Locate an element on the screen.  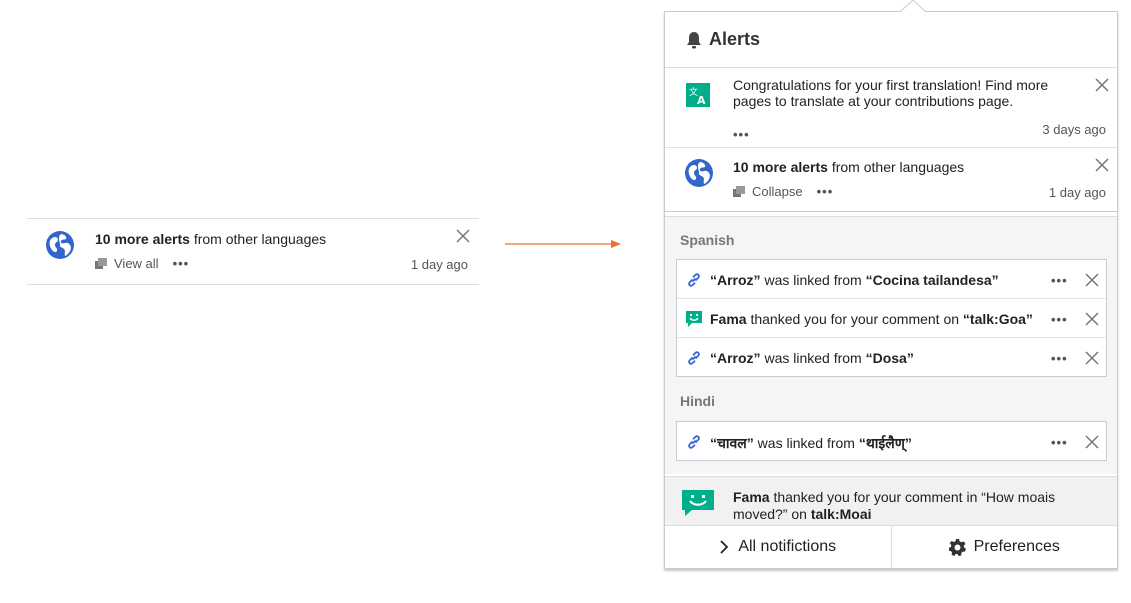
group-hindi: “चावल” was linked from “थाईलैण्” ••• is located at coordinates (891, 441).